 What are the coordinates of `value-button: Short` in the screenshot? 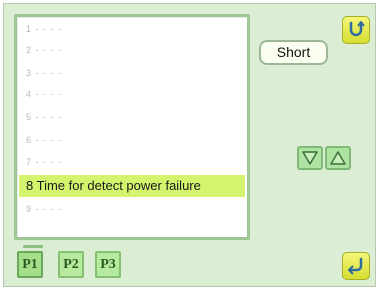 It's located at (293, 52).